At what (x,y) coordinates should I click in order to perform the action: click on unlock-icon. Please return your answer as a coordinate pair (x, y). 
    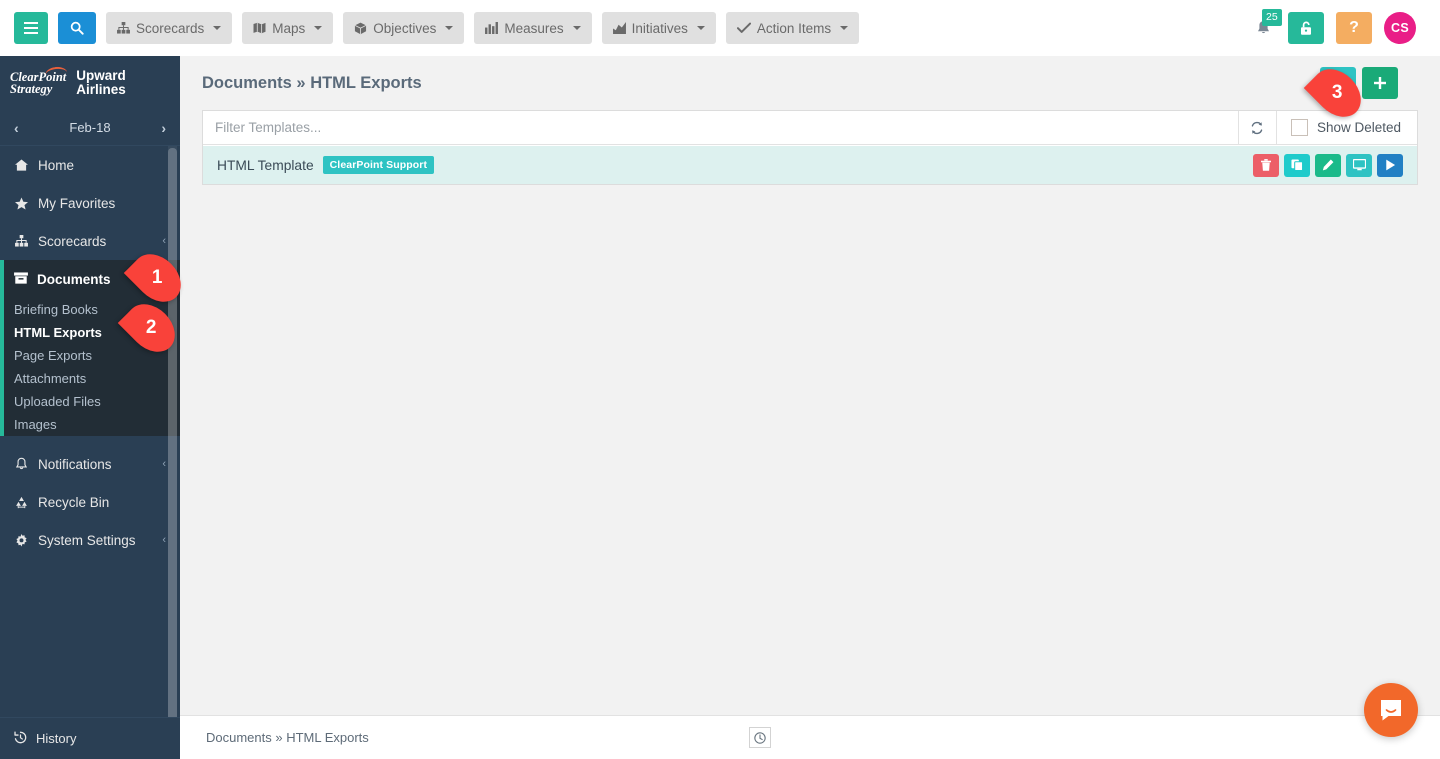
    Looking at the image, I should click on (1306, 28).